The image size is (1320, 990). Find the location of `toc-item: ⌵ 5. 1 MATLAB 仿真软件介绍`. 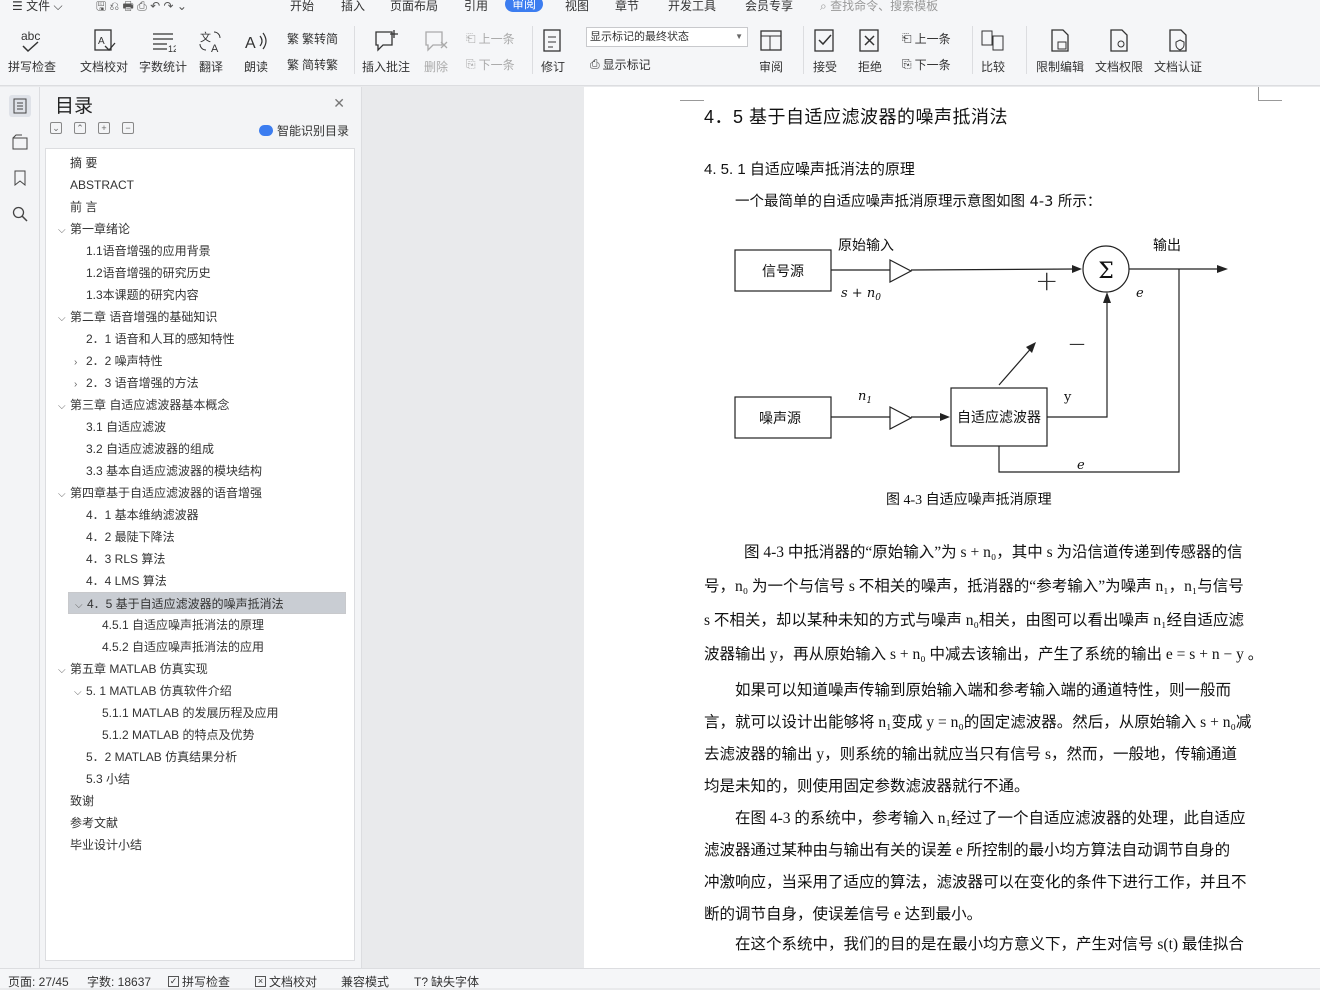

toc-item: ⌵ 5. 1 MATLAB 仿真软件介绍 is located at coordinates (153, 691).